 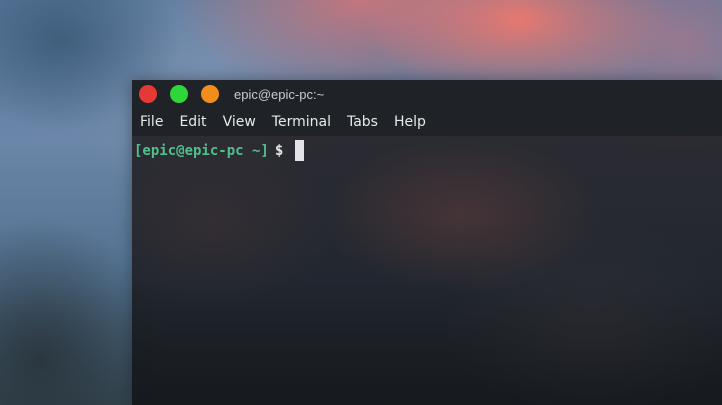 What do you see at coordinates (201, 150) in the screenshot?
I see `shell-prompt: [epic@epic-pc ~]` at bounding box center [201, 150].